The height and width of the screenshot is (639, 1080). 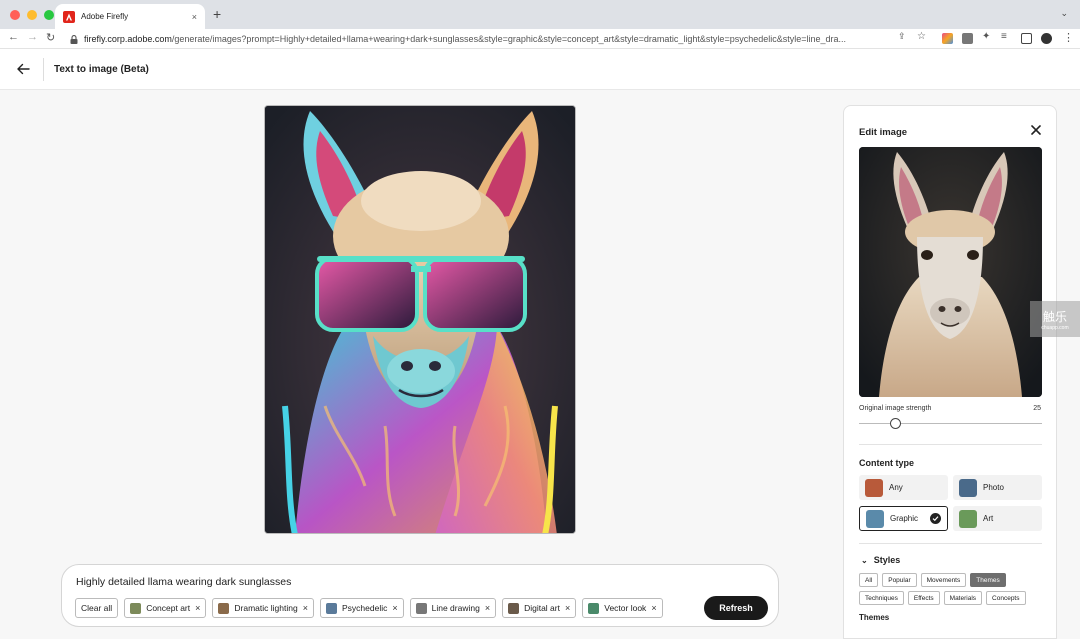 I want to click on chip-label: Psychedelic, so click(x=364, y=608).